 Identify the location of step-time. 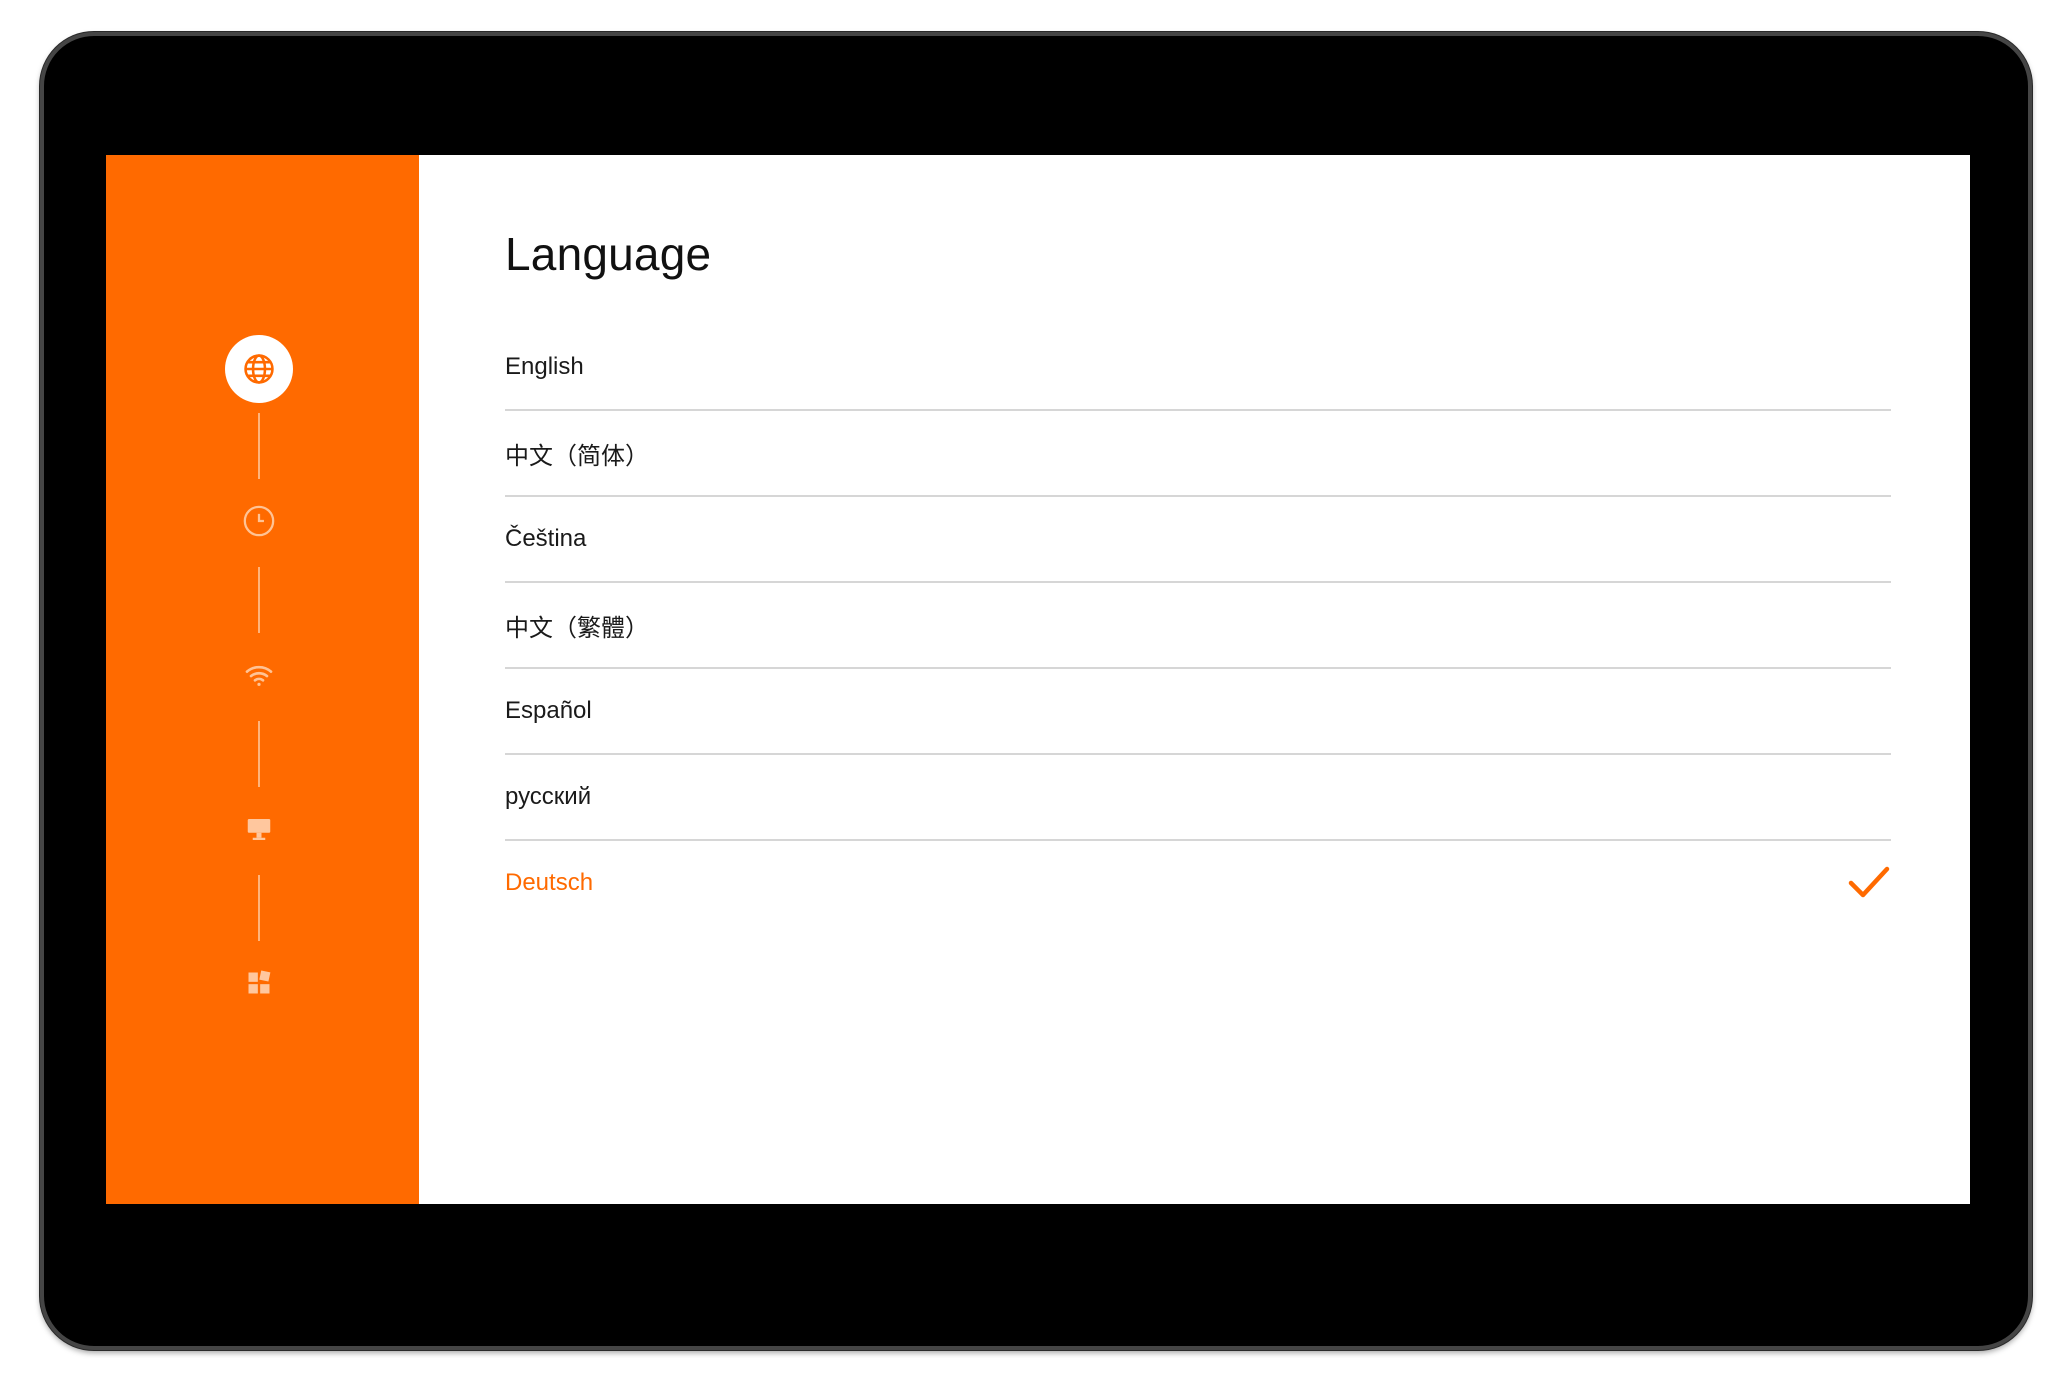
(259, 521).